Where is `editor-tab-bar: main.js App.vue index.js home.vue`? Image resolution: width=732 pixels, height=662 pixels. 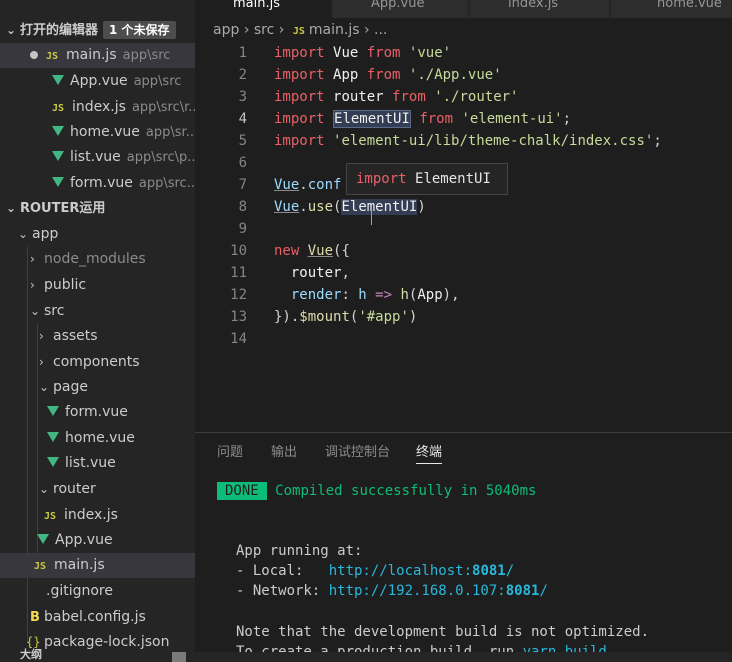 editor-tab-bar: main.js App.vue index.js home.vue is located at coordinates (463, 9).